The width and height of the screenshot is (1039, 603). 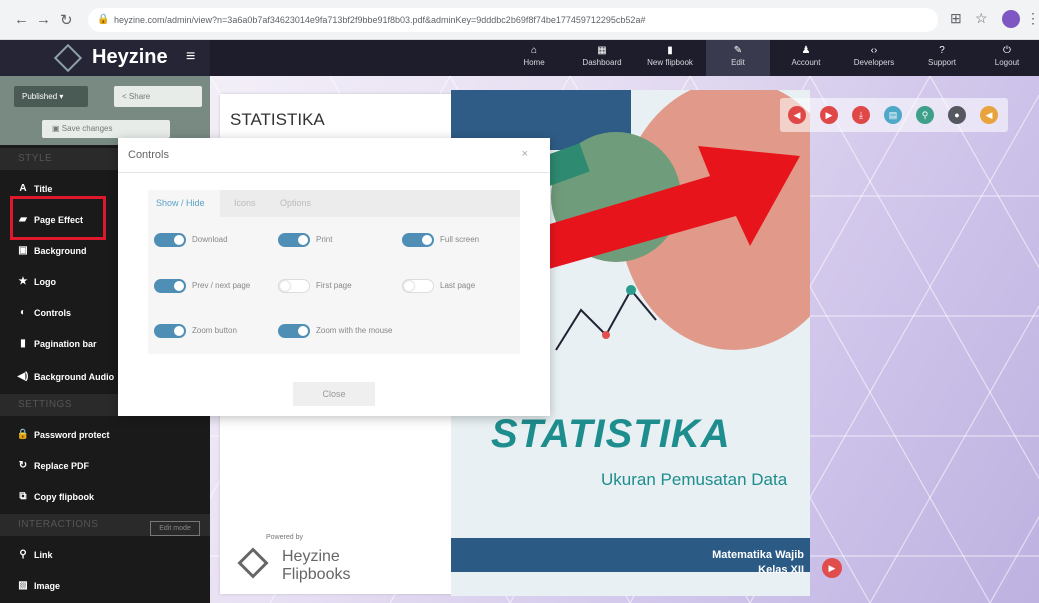 I want to click on save-changes-button: ▣ Save changes, so click(x=106, y=129).